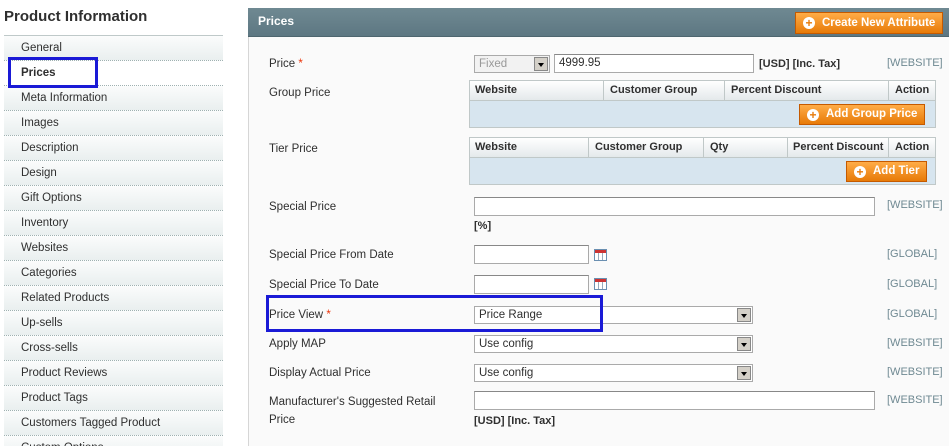 This screenshot has height=446, width=949. What do you see at coordinates (113, 273) in the screenshot?
I see `sidebar-item-categories: Categories` at bounding box center [113, 273].